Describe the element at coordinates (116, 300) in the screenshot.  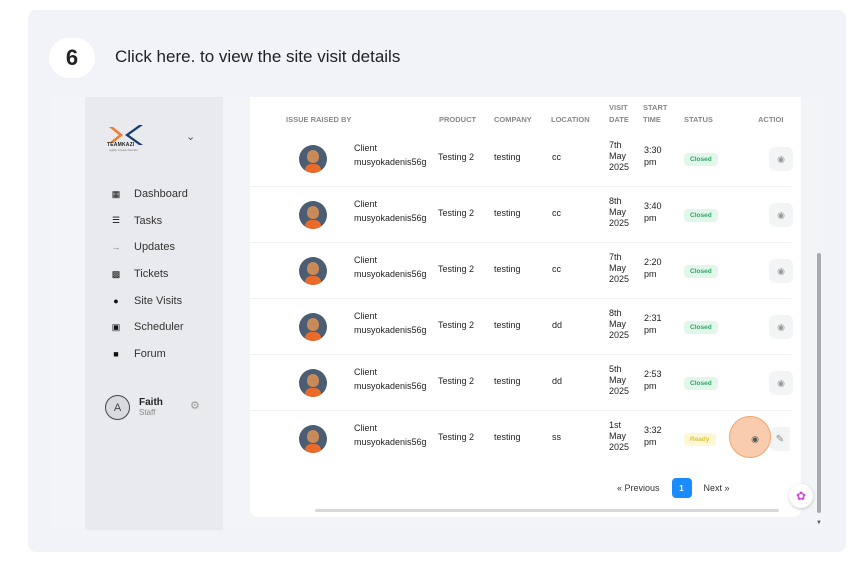
I see `location-pin-icon: ●` at that location.